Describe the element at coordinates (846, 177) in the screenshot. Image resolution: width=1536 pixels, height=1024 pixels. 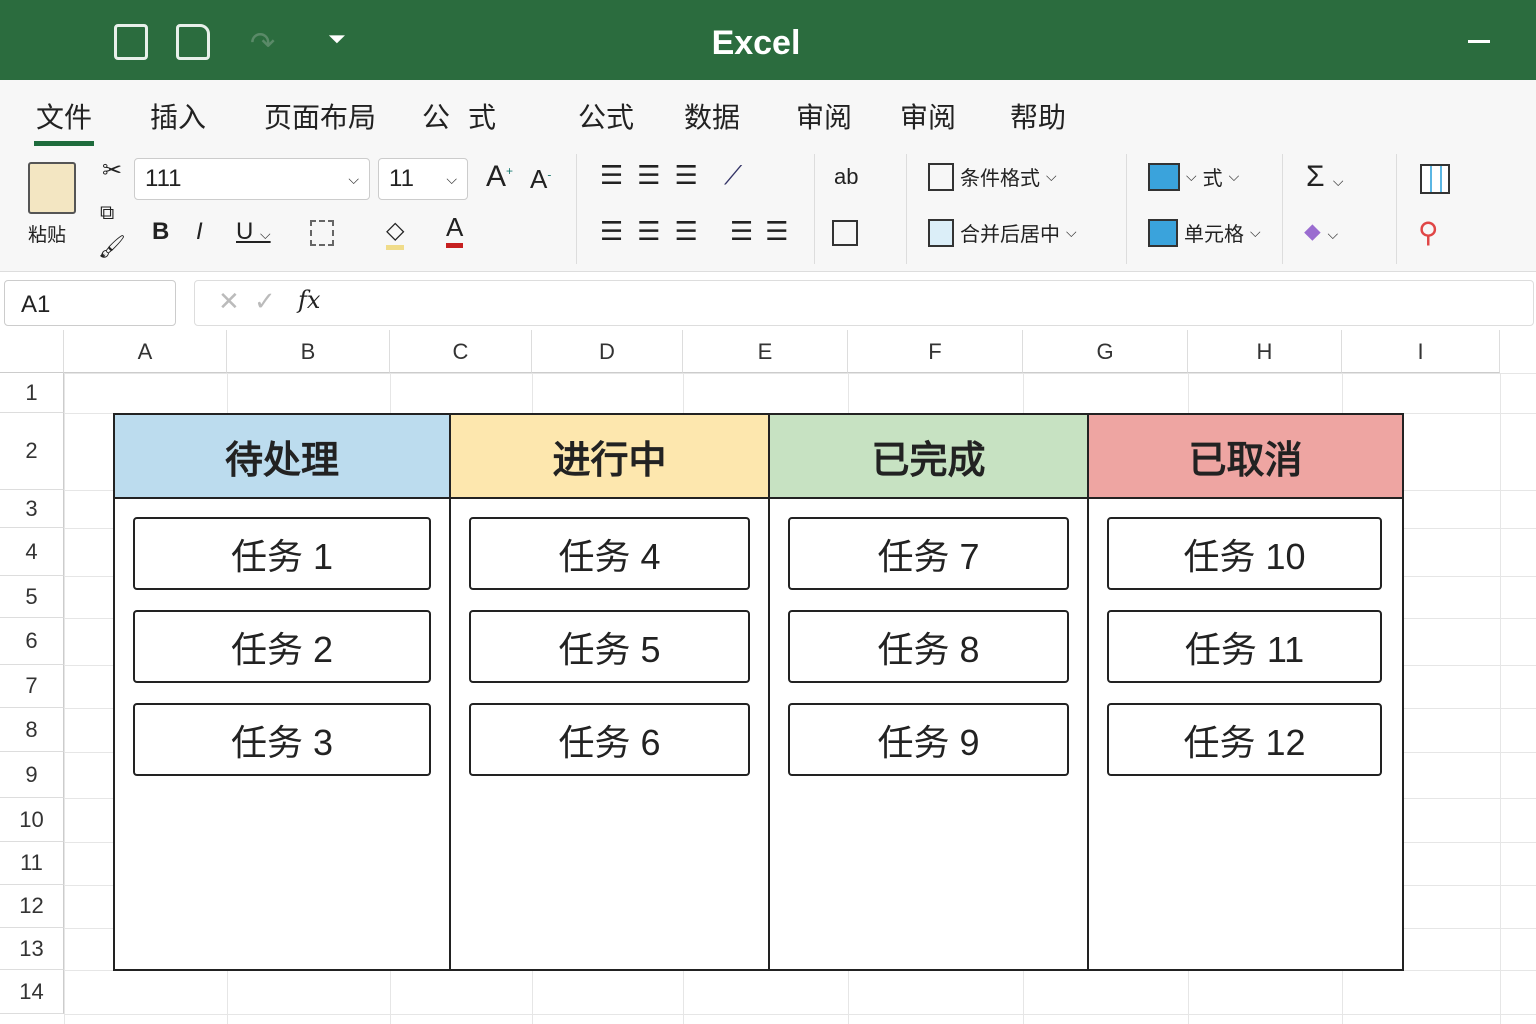
I see `wrap-text-icon: ab` at that location.